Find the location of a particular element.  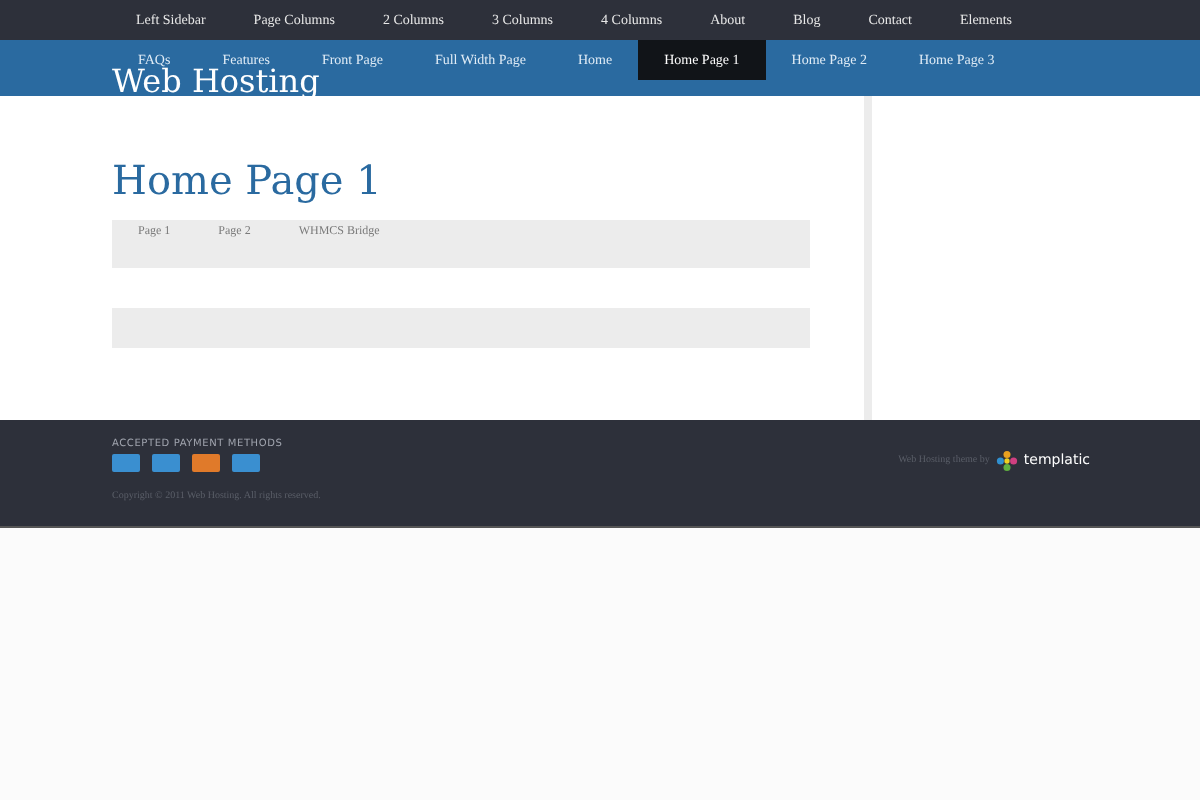

site-title: Web Hosting is located at coordinates (216, 82).